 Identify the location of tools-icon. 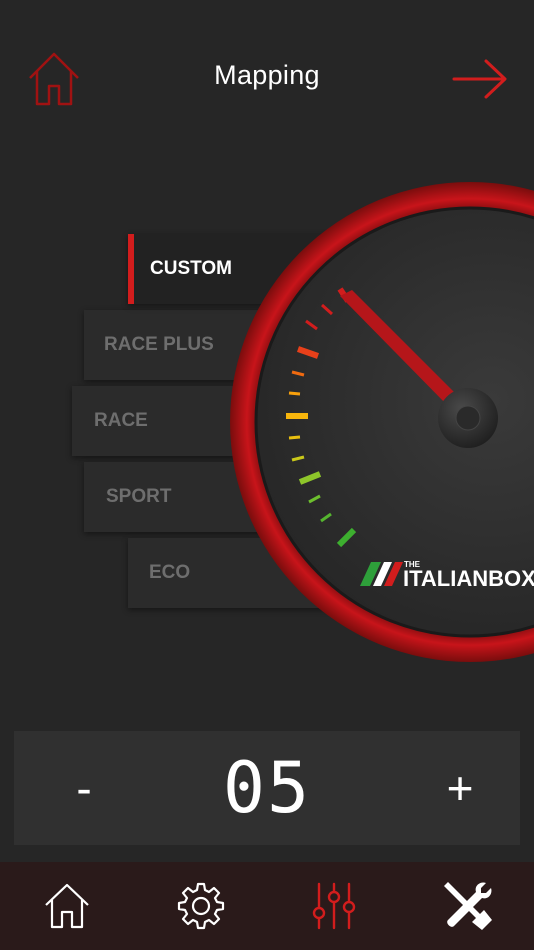
(468, 906).